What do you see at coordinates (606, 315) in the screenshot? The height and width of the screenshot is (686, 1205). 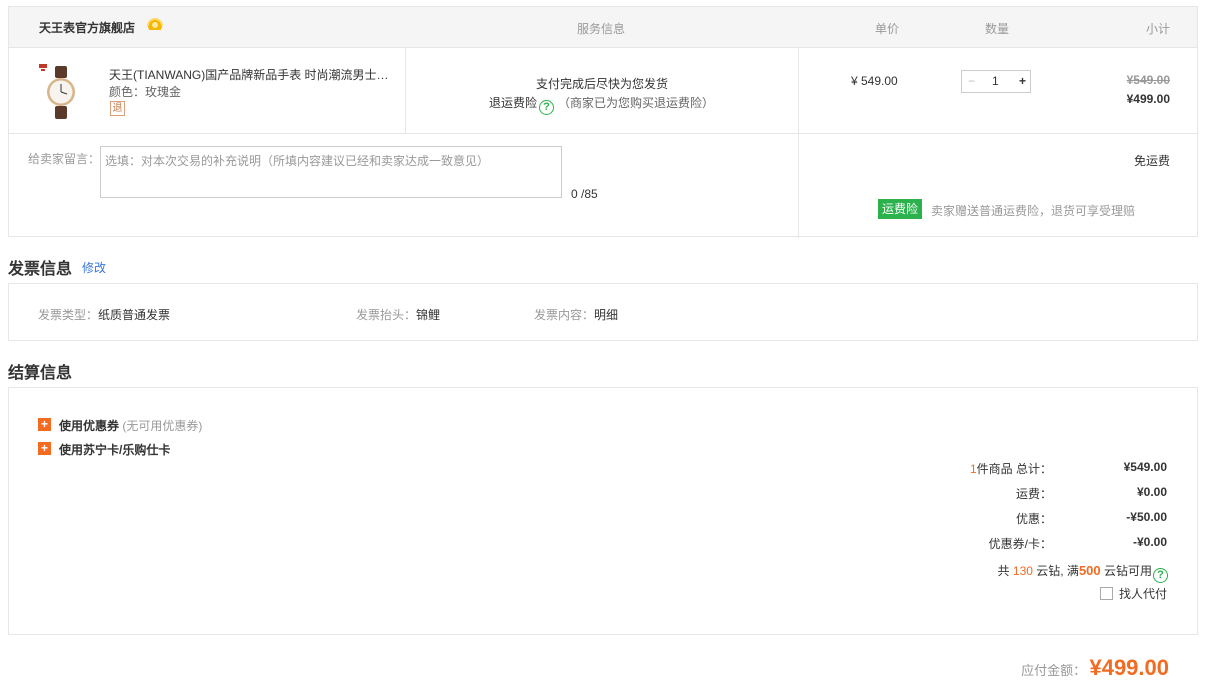 I see `invoice-content-value: 明细` at bounding box center [606, 315].